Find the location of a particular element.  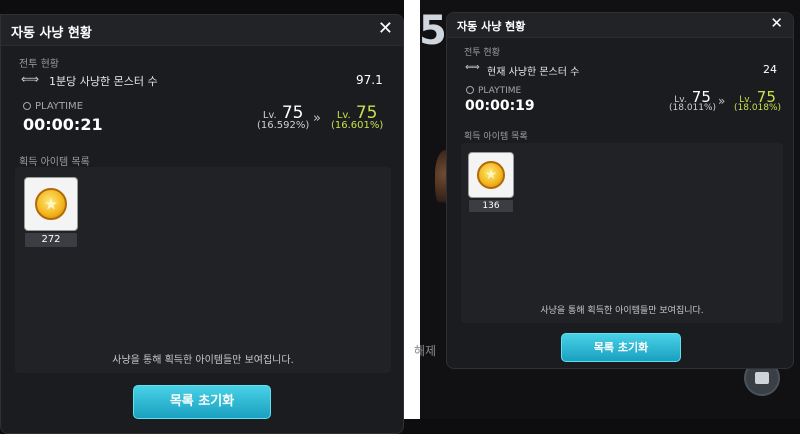

monster-stat-label: 1분당 사냥한 몬스터 수 is located at coordinates (103, 81).